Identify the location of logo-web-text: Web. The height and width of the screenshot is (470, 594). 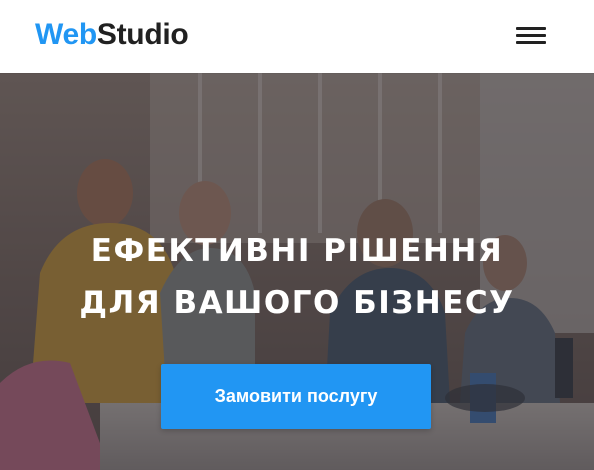
(66, 34).